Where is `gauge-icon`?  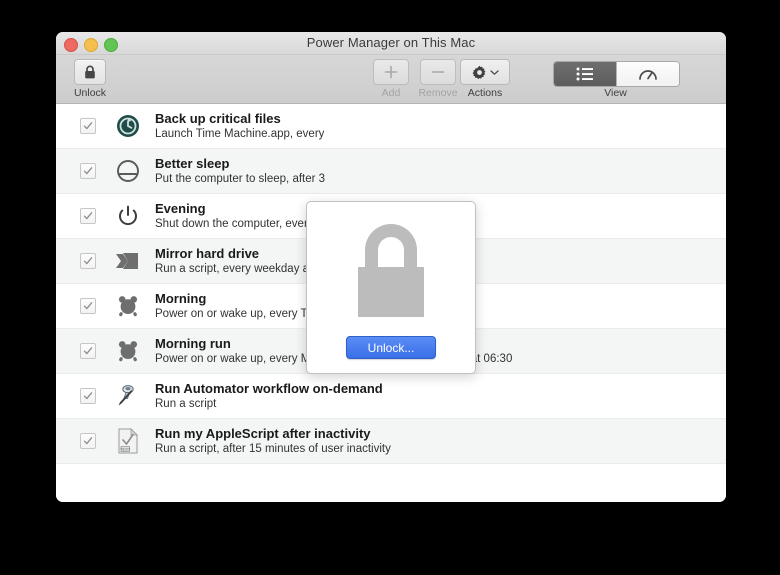 gauge-icon is located at coordinates (648, 75).